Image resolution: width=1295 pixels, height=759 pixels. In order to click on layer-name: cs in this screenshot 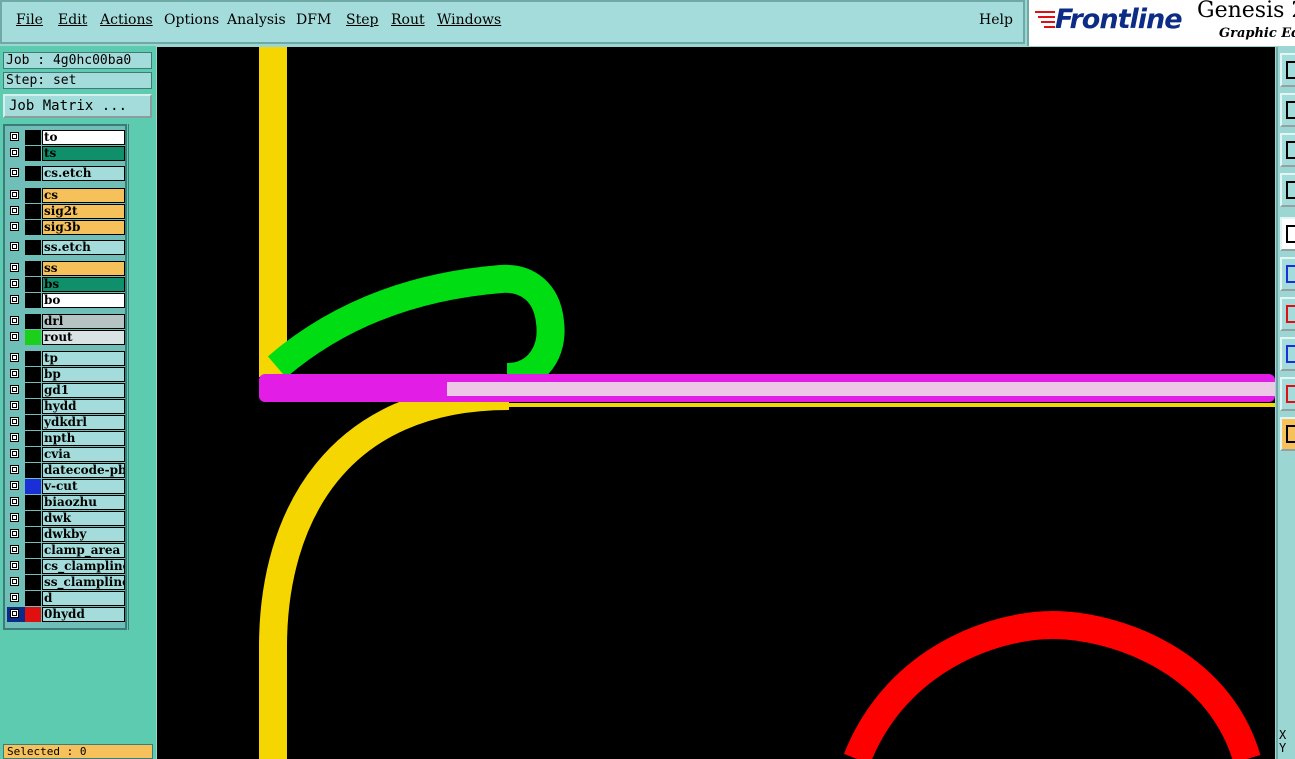, I will do `click(83, 195)`.